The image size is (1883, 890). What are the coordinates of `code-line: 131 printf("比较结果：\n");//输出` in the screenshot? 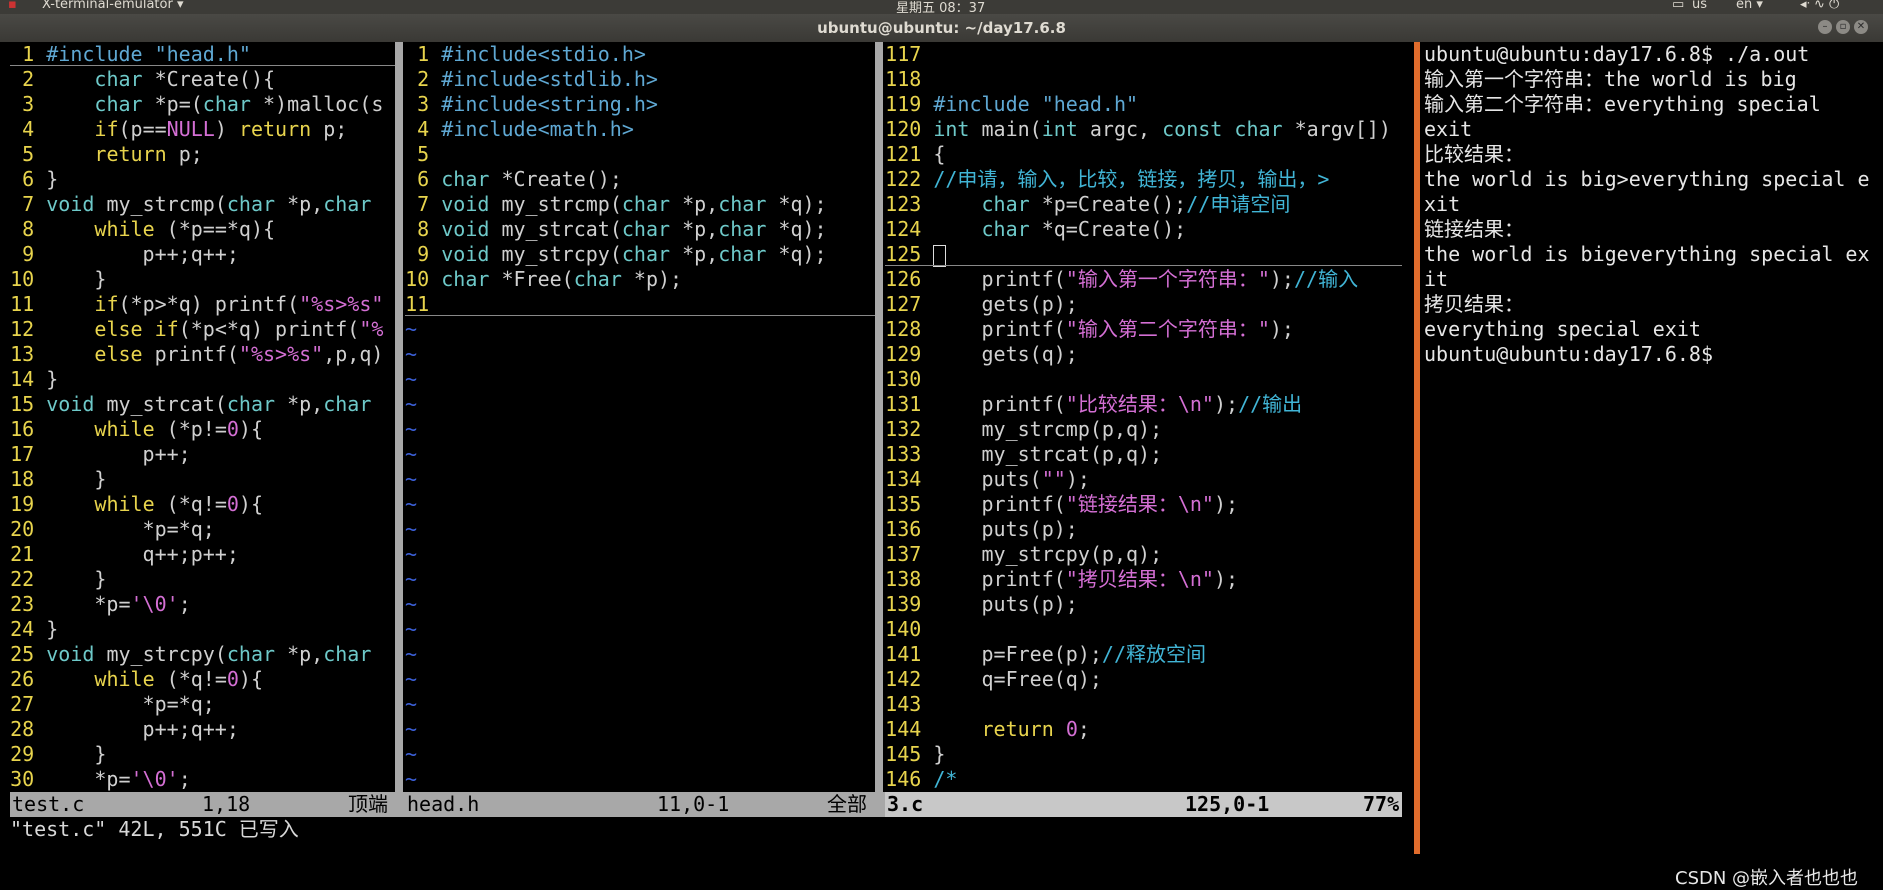 It's located at (1143, 404).